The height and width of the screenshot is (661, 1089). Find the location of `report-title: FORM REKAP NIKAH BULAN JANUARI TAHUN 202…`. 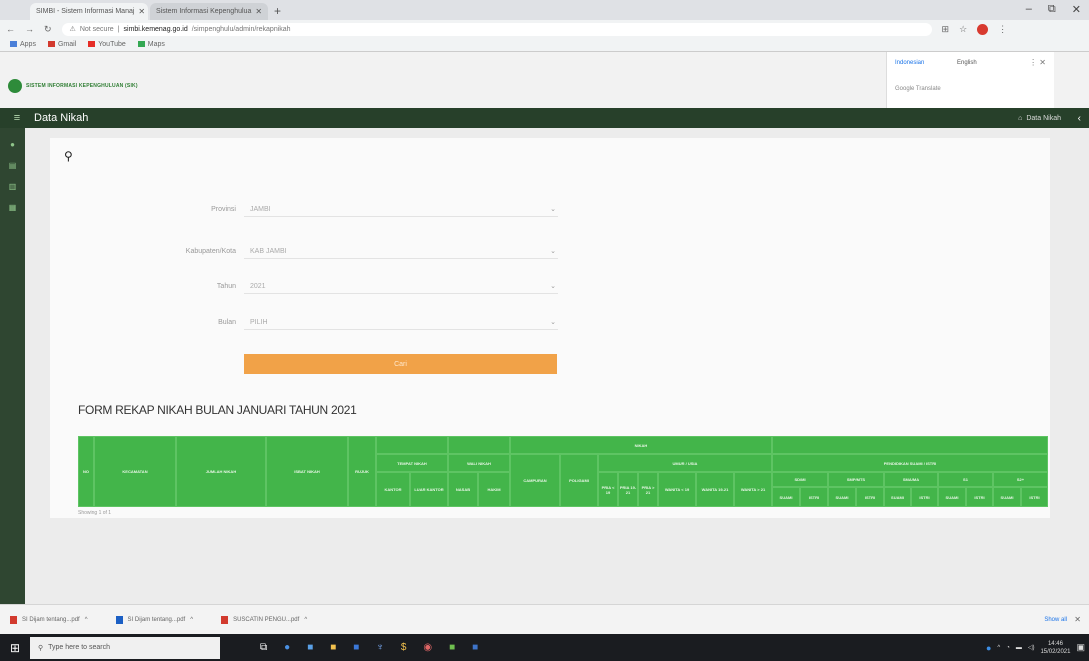

report-title: FORM REKAP NIKAH BULAN JANUARI TAHUN 202… is located at coordinates (217, 410).